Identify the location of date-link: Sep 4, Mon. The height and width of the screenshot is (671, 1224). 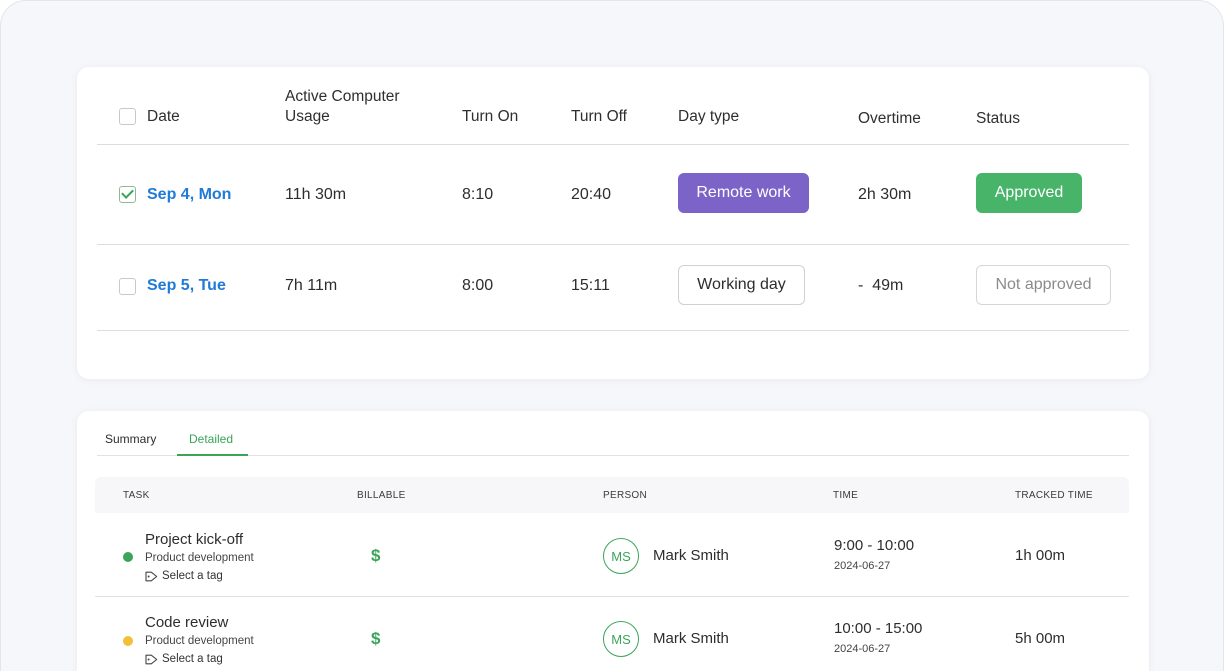
(189, 195).